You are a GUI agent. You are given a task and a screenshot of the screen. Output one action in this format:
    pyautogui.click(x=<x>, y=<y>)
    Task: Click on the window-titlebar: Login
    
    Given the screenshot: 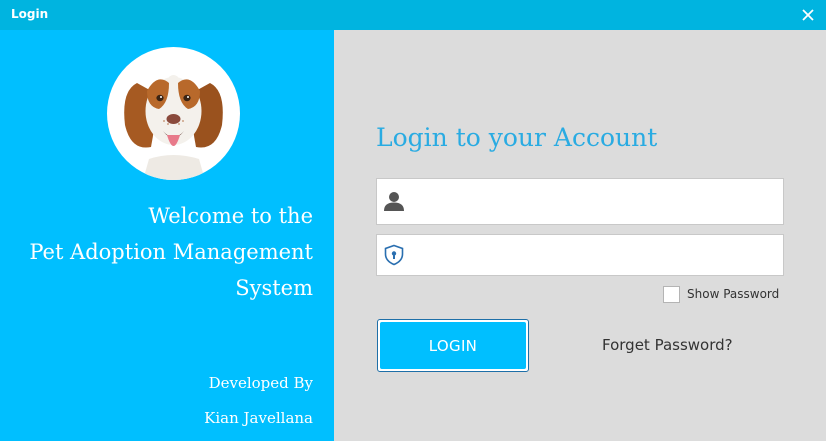 What is the action you would take?
    pyautogui.click(x=413, y=15)
    